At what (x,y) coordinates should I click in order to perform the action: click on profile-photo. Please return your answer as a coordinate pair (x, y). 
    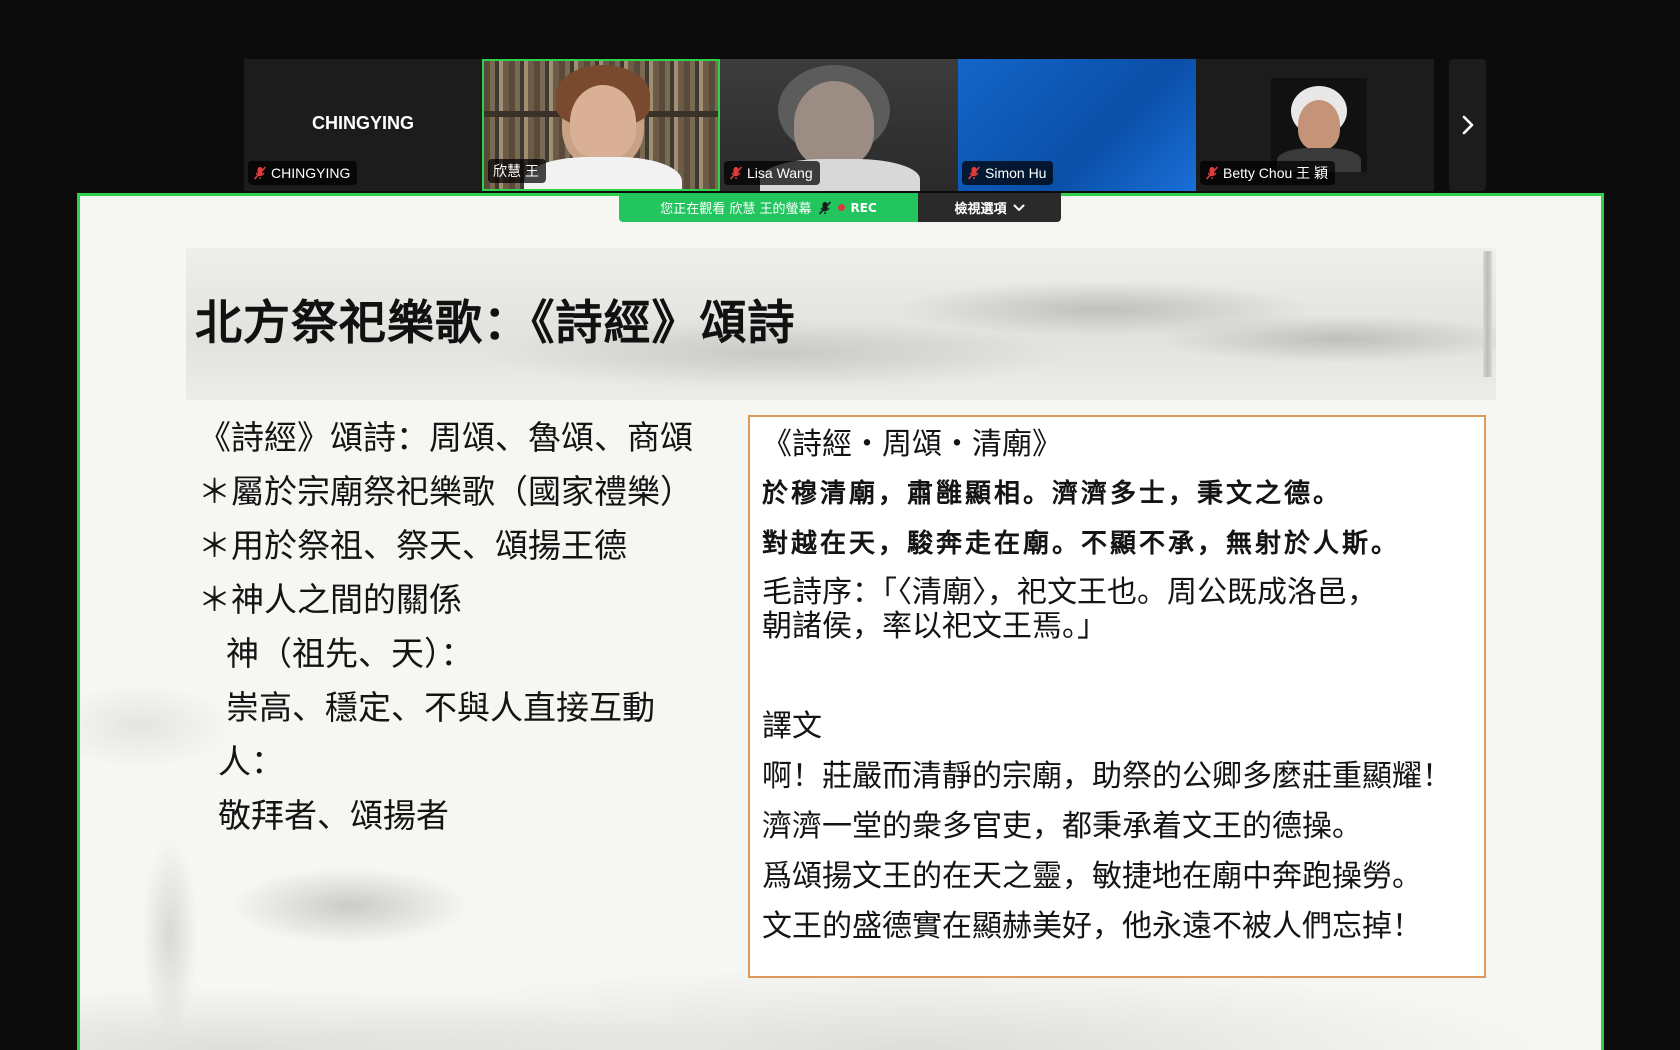
    Looking at the image, I should click on (1319, 125).